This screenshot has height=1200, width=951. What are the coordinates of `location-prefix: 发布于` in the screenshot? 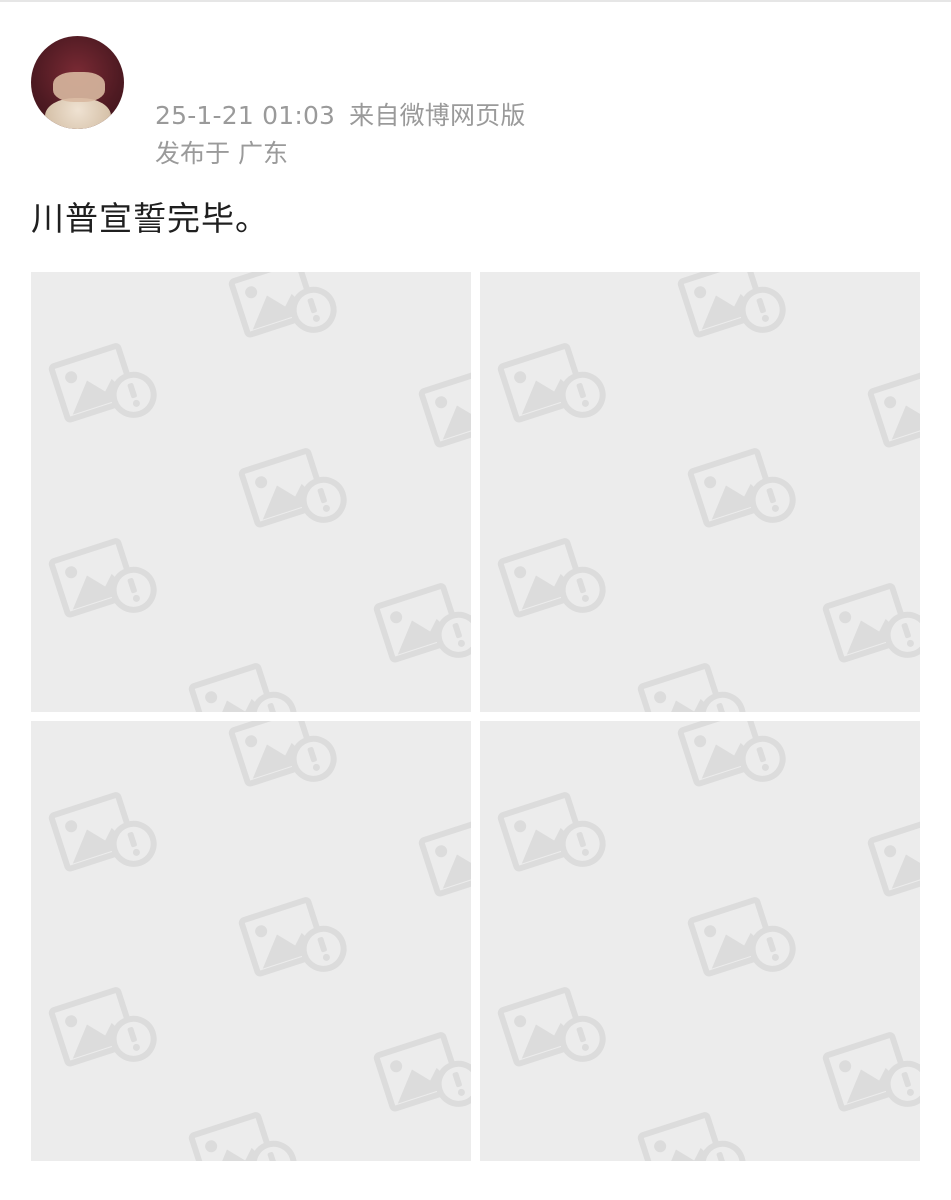 It's located at (193, 153).